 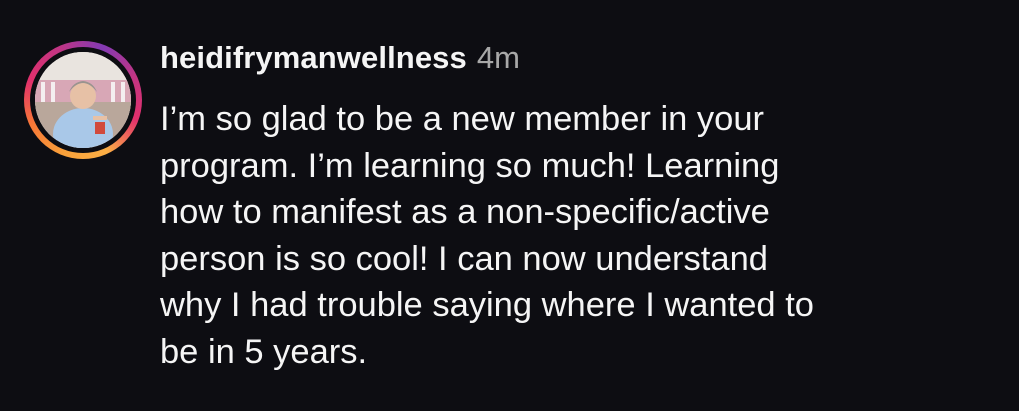 What do you see at coordinates (470, 165) in the screenshot?
I see `comment-text-line: program. I’m learning so much! Learning` at bounding box center [470, 165].